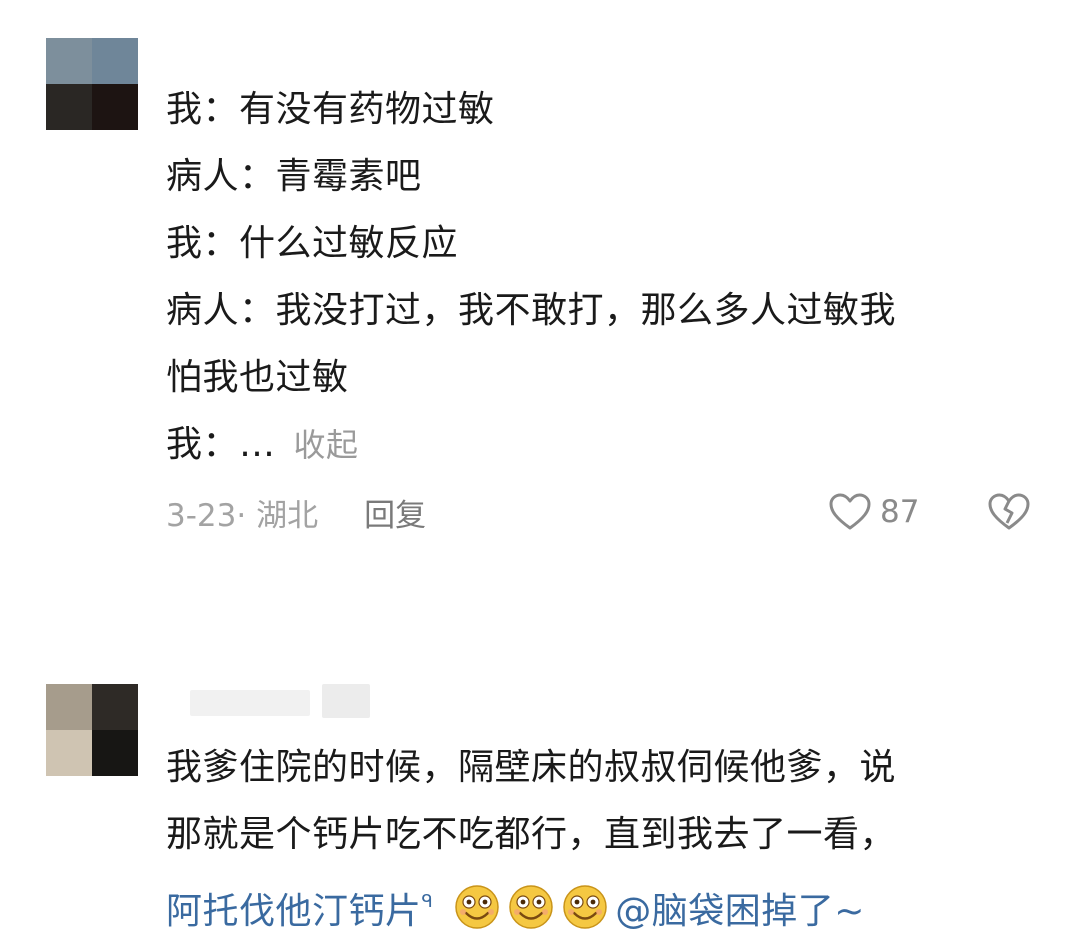 The height and width of the screenshot is (940, 1079). Describe the element at coordinates (740, 911) in the screenshot. I see `user-mention-link: @脑袋困掉了~` at that location.